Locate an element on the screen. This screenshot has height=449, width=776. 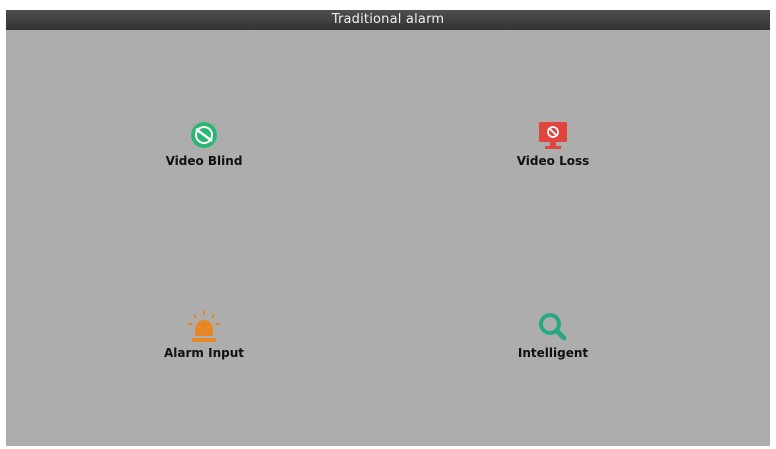
intelligent-label: Intelligent is located at coordinates (553, 353).